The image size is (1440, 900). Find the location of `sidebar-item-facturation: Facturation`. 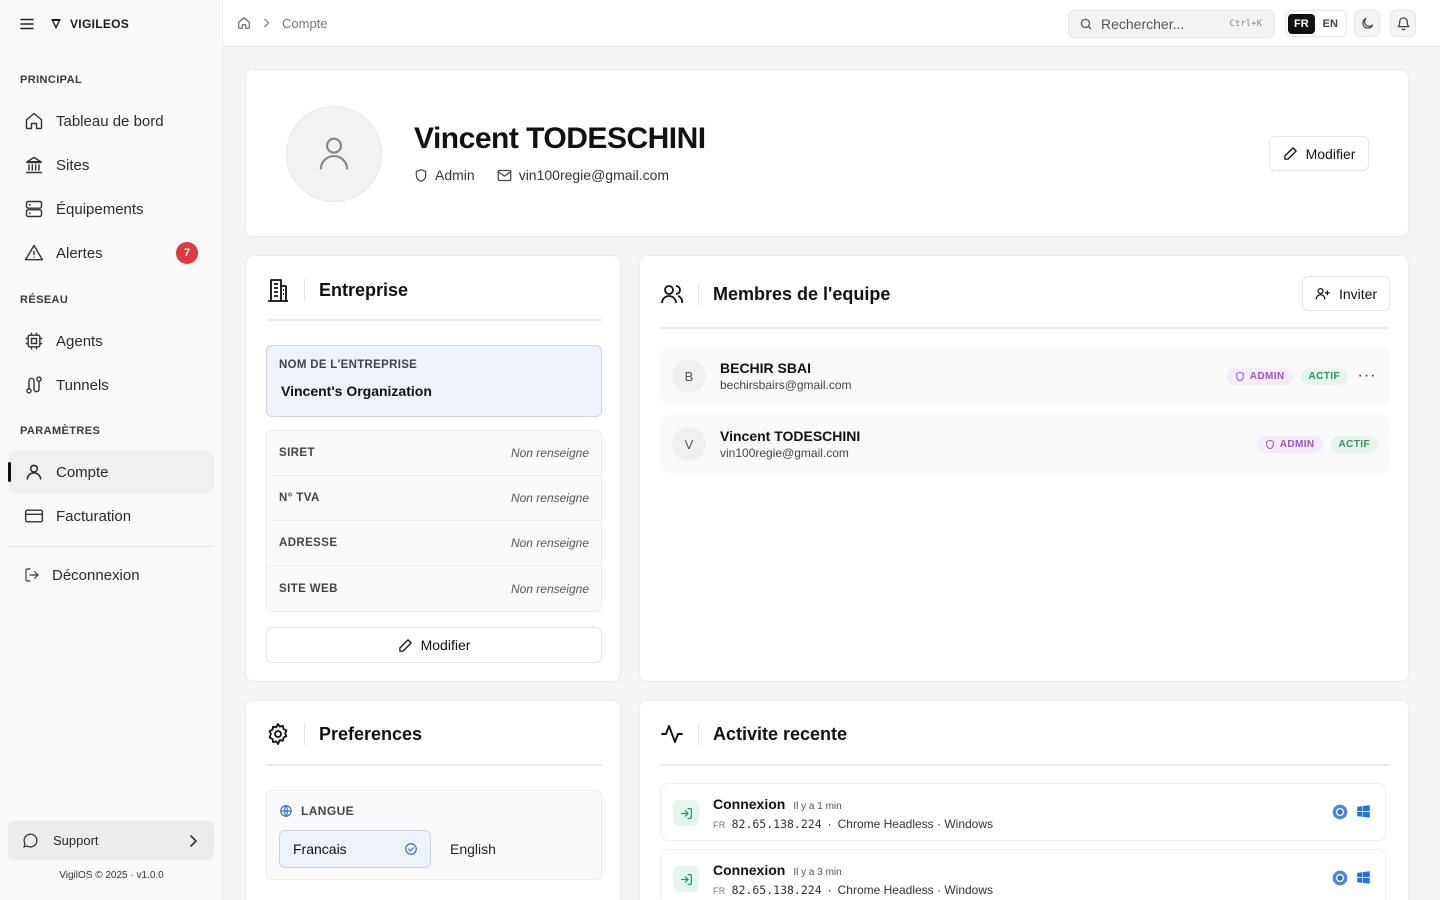

sidebar-item-facturation: Facturation is located at coordinates (111, 516).